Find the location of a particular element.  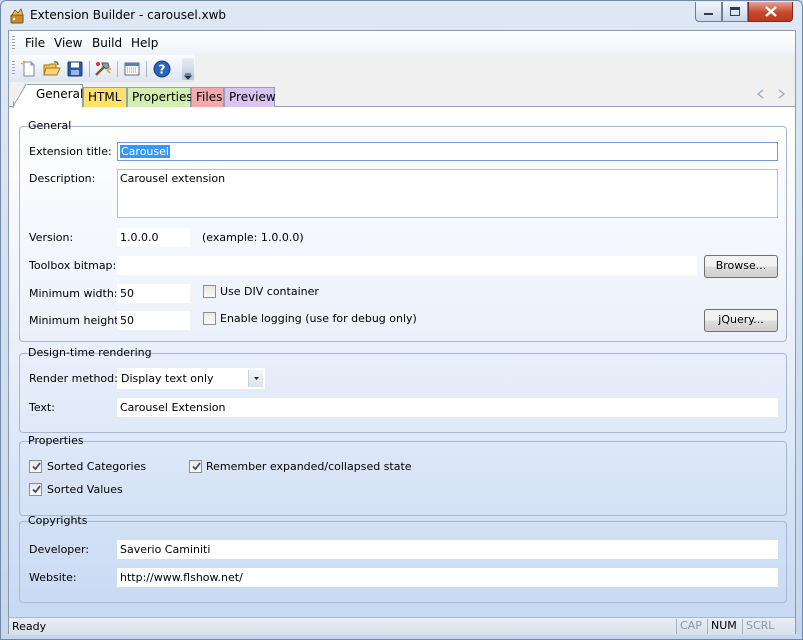

maximize-icon is located at coordinates (735, 11).